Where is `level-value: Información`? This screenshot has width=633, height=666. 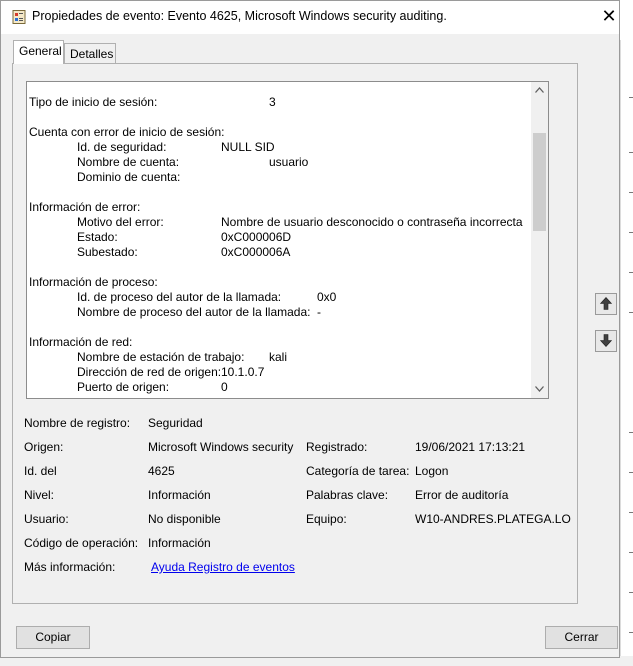
level-value: Información is located at coordinates (179, 495).